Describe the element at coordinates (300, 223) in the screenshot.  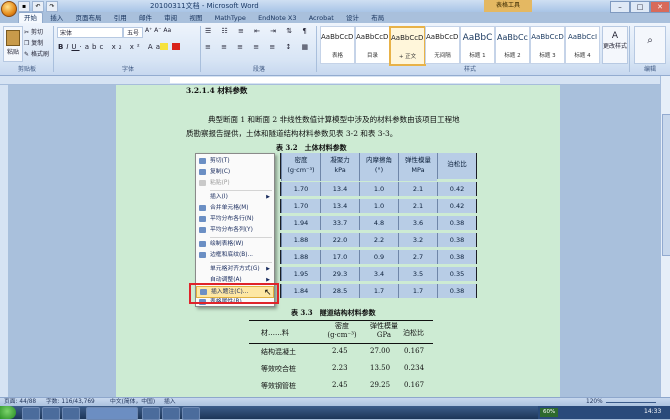
I see `table-cell: 1.94` at that location.